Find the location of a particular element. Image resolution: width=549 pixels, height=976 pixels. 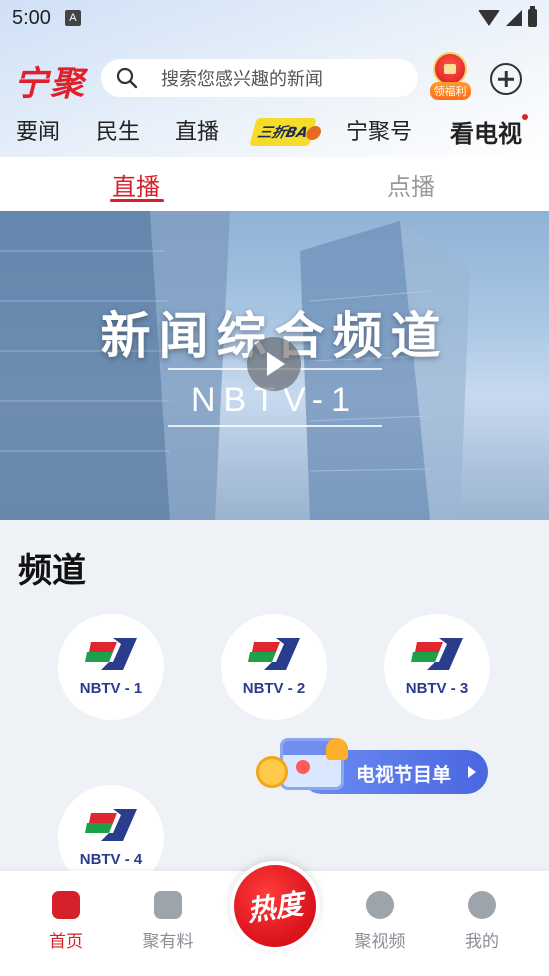

status-icons is located at coordinates (507, 16).